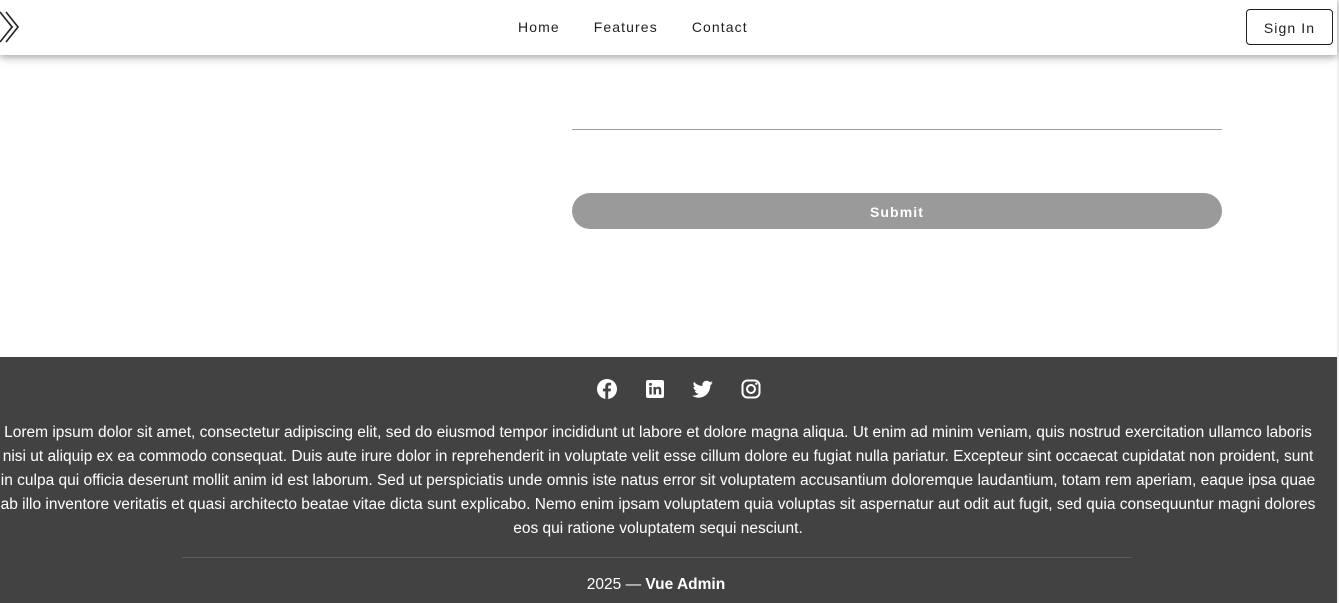 The width and height of the screenshot is (1339, 603). What do you see at coordinates (685, 584) in the screenshot?
I see `copyright-brand: Vue Admin` at bounding box center [685, 584].